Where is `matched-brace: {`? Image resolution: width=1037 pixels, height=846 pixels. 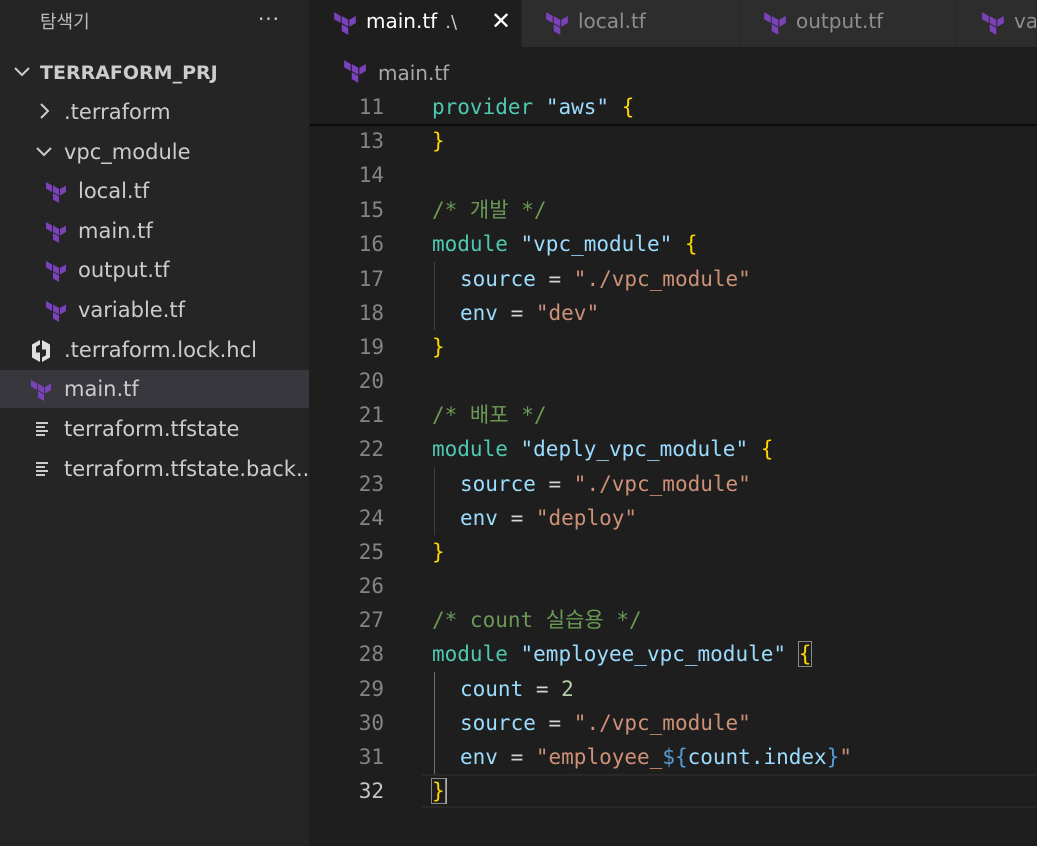 matched-brace: { is located at coordinates (805, 654).